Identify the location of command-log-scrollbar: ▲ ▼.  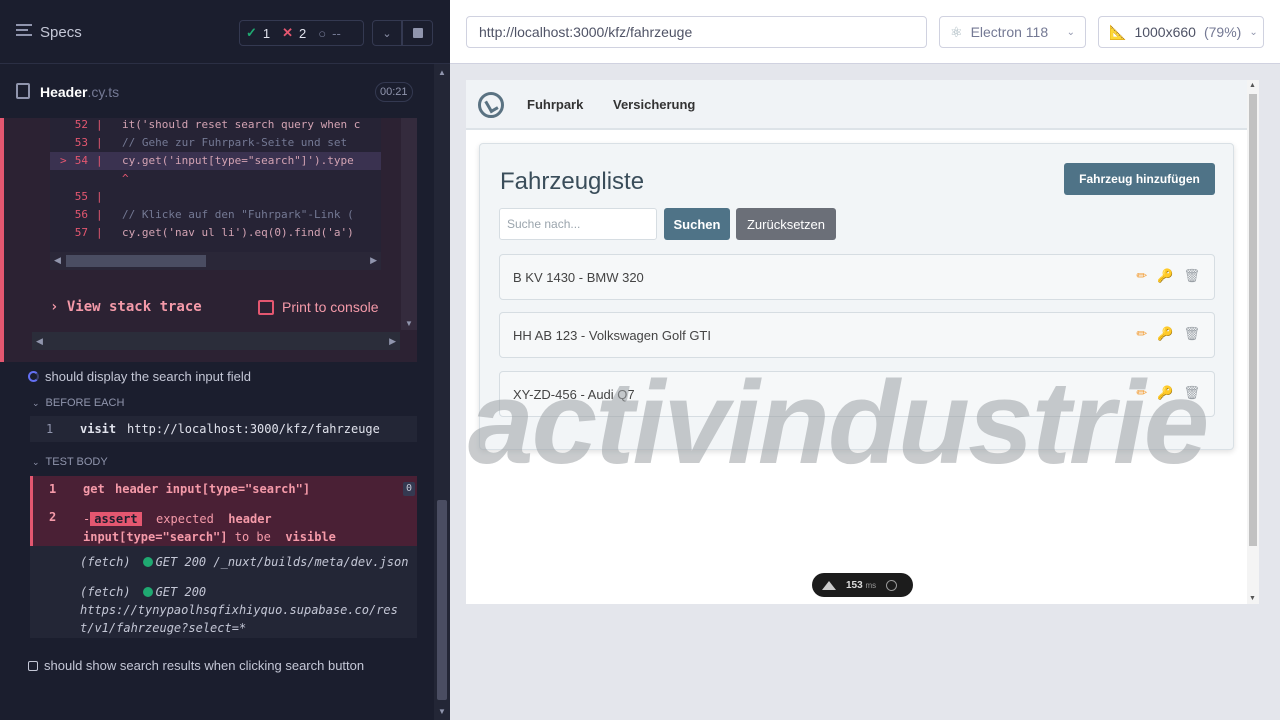
(442, 392).